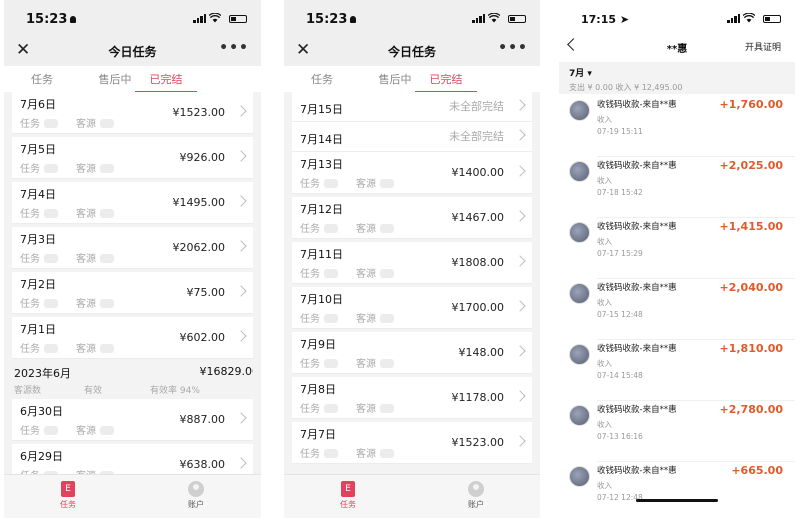 Image resolution: width=800 pixels, height=518 pixels. I want to click on day-card: 7月13日 任务 客源 ¥1400.00, so click(412, 173).